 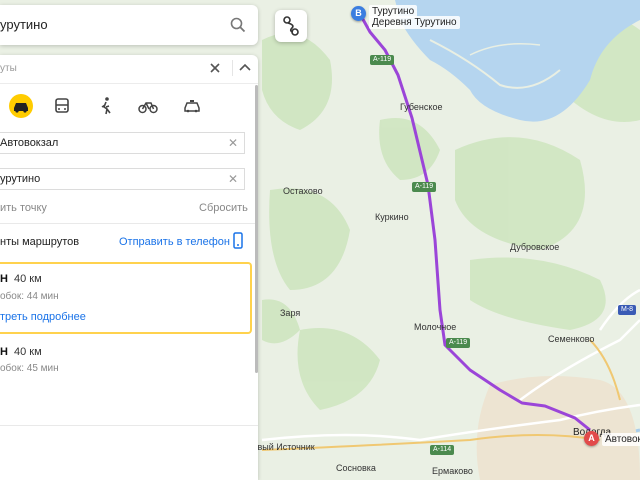 What do you see at coordinates (414, 22) in the screenshot?
I see `route-point-b-sublabel: Деревня Турутино` at bounding box center [414, 22].